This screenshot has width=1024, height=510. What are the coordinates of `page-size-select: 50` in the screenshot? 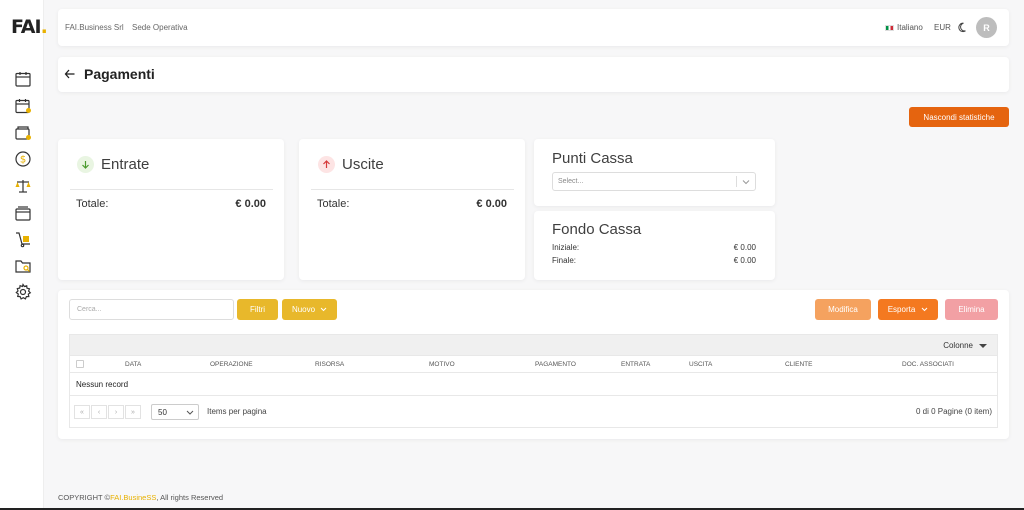 It's located at (175, 412).